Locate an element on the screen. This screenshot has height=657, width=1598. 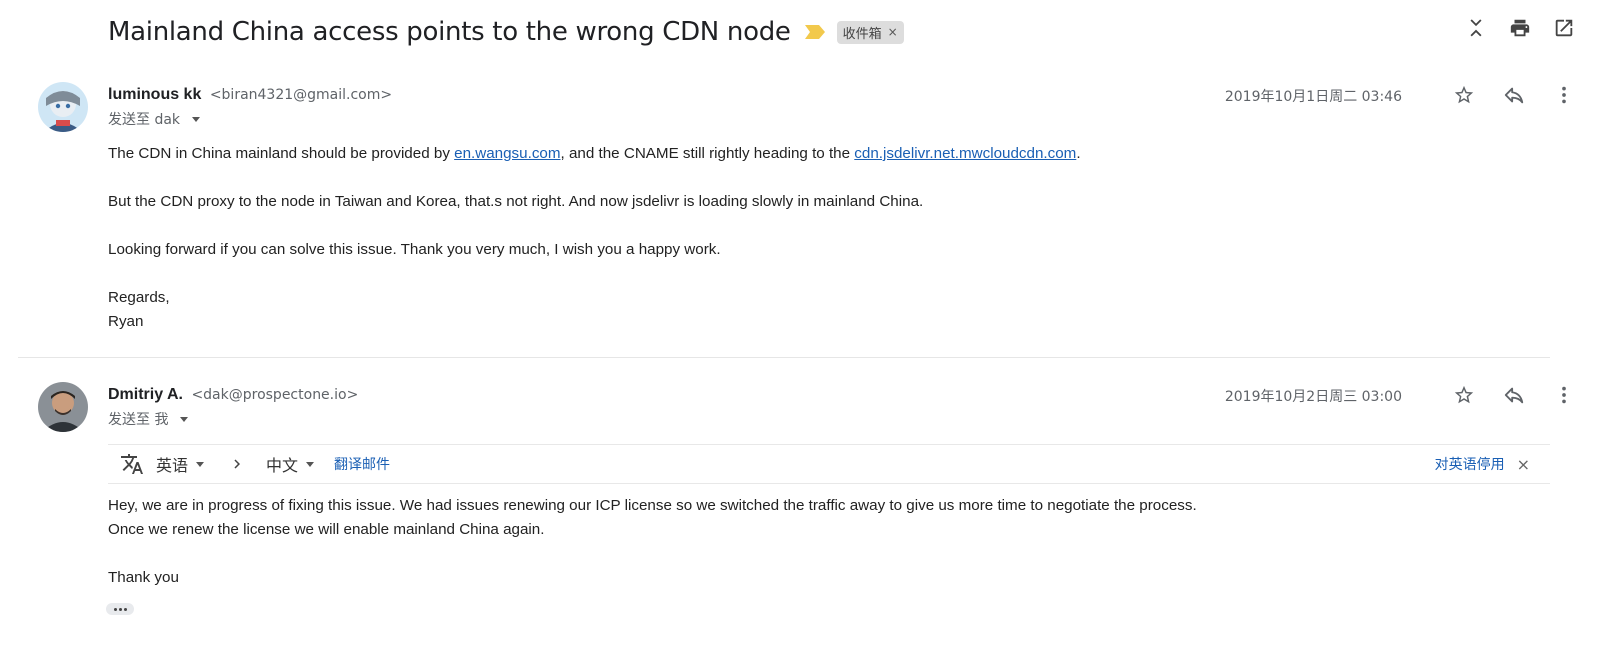
sender-email: <dak@prospectone.io> is located at coordinates (275, 395).